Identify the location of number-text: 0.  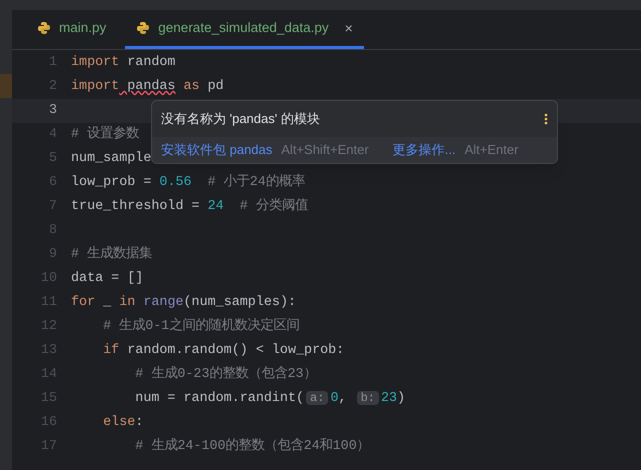
(334, 398).